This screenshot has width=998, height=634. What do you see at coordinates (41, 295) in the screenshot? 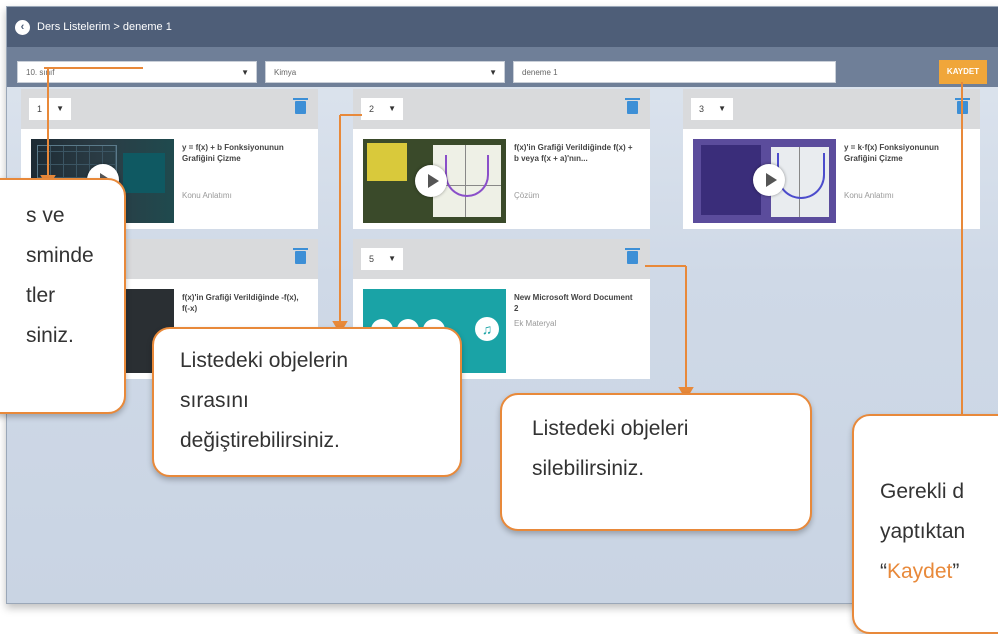
I see `callout-line: tler` at bounding box center [41, 295].